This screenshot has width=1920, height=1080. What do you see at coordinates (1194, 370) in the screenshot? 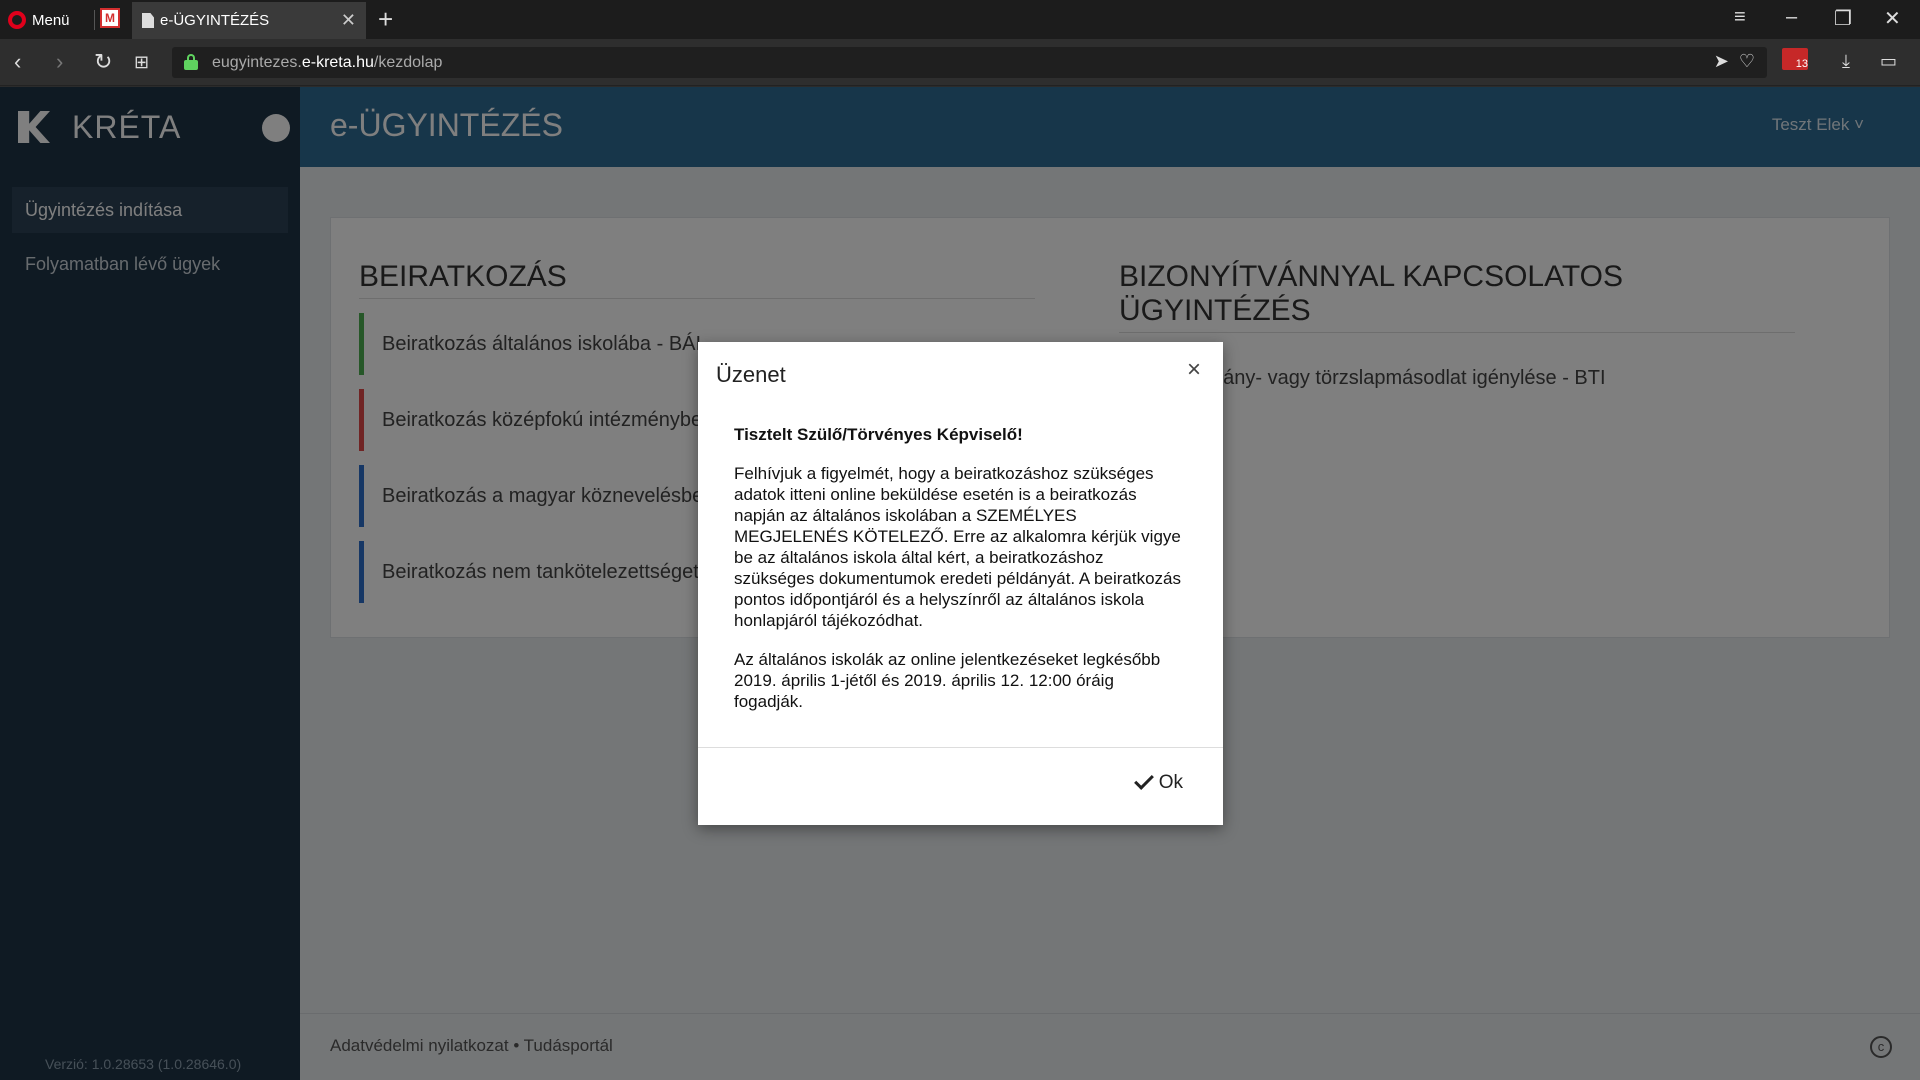
I see `close-icon: ×` at bounding box center [1194, 370].